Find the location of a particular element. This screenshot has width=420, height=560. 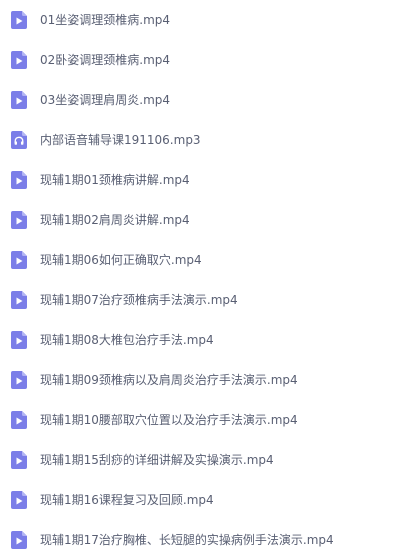

file-name: 03坐姿调理肩周炎.mp4 is located at coordinates (105, 100).